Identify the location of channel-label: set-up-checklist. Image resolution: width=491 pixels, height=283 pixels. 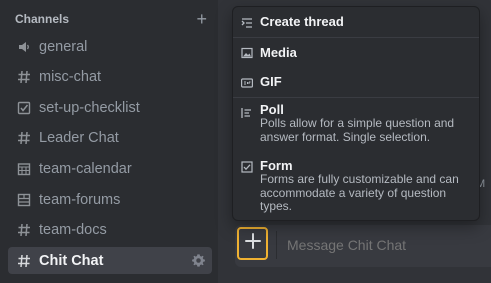
(89, 107).